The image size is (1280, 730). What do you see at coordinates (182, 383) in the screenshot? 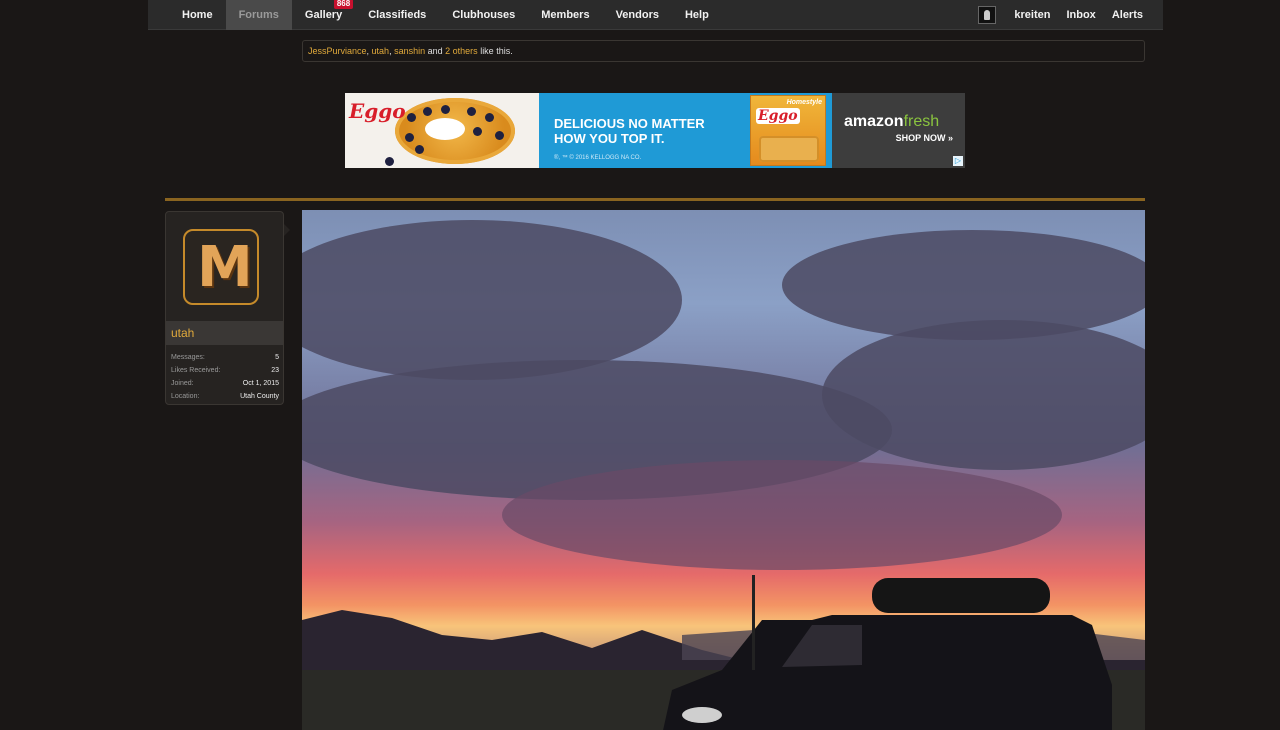
I see `stat-key: Joined:` at bounding box center [182, 383].